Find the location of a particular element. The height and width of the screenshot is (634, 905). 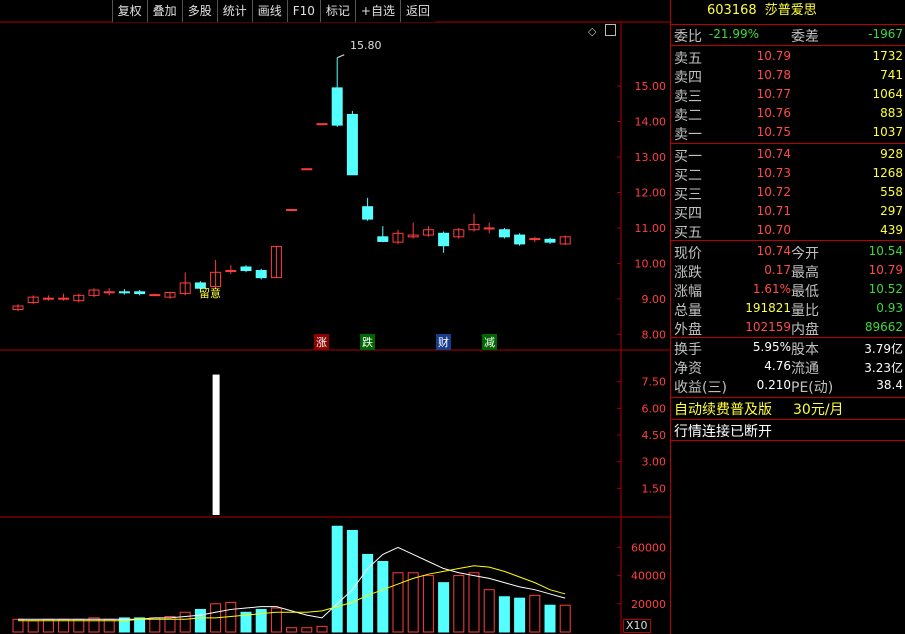

ask-label: 卖一 is located at coordinates (688, 135).